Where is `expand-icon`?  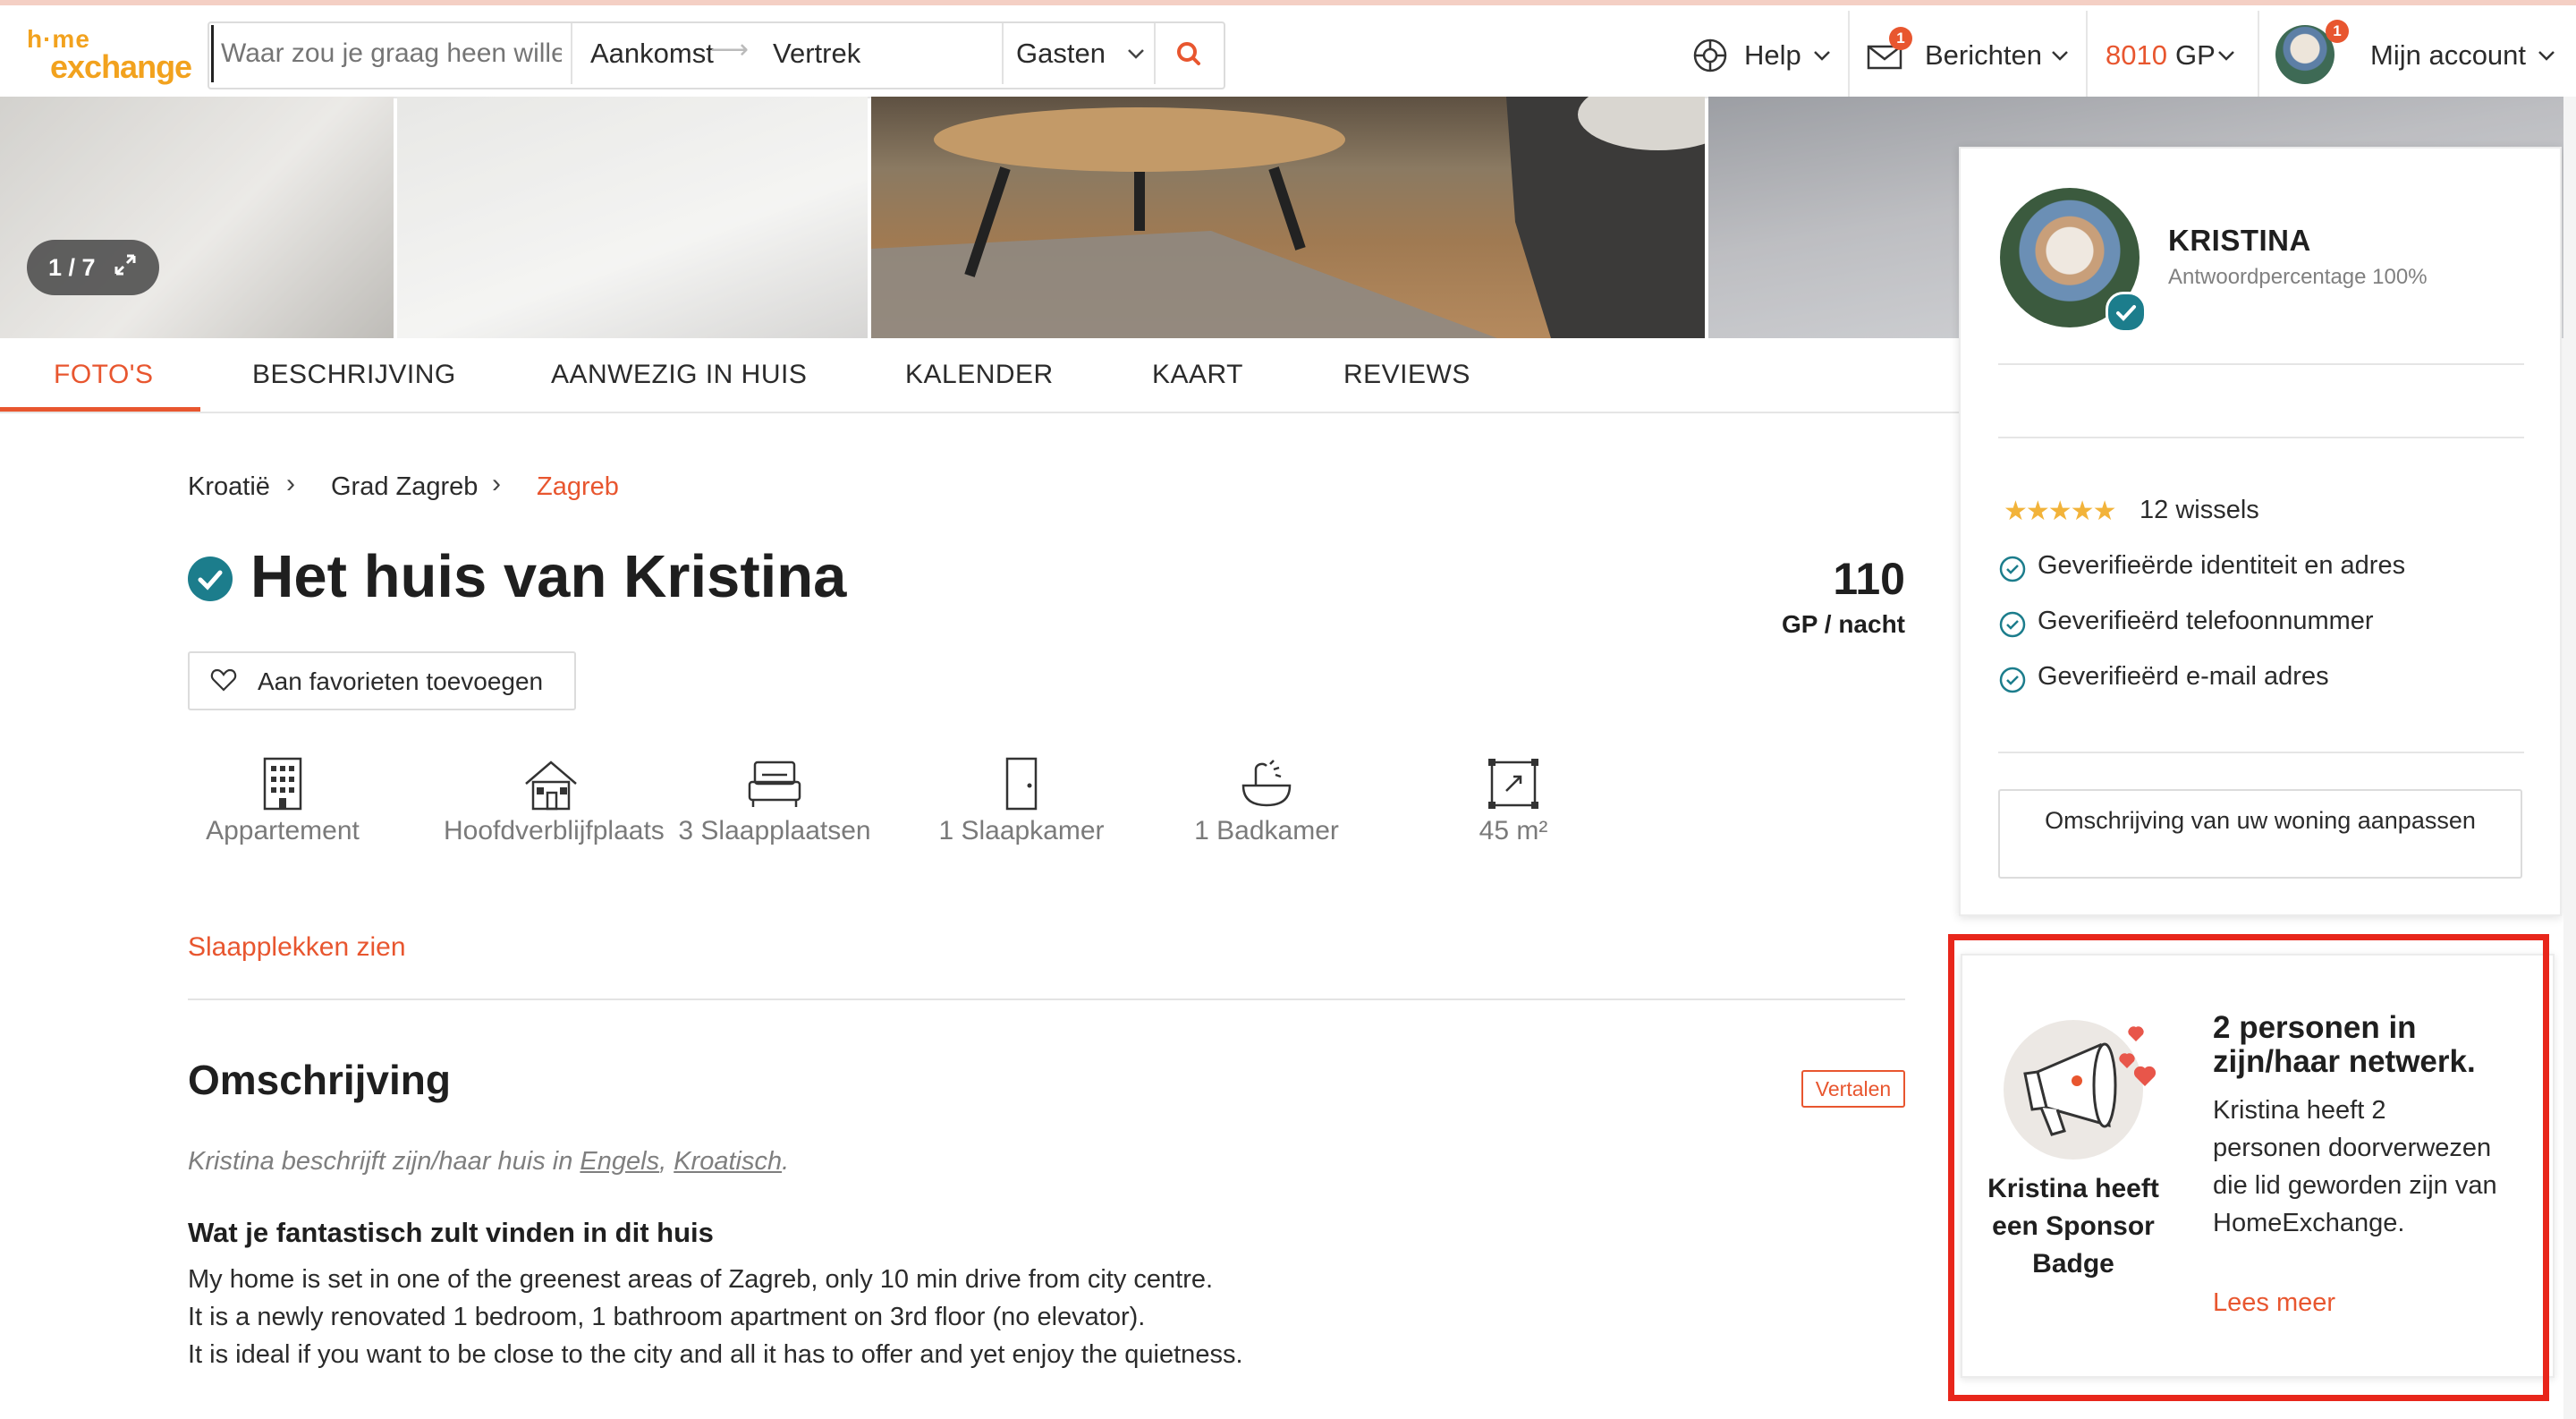 expand-icon is located at coordinates (125, 265).